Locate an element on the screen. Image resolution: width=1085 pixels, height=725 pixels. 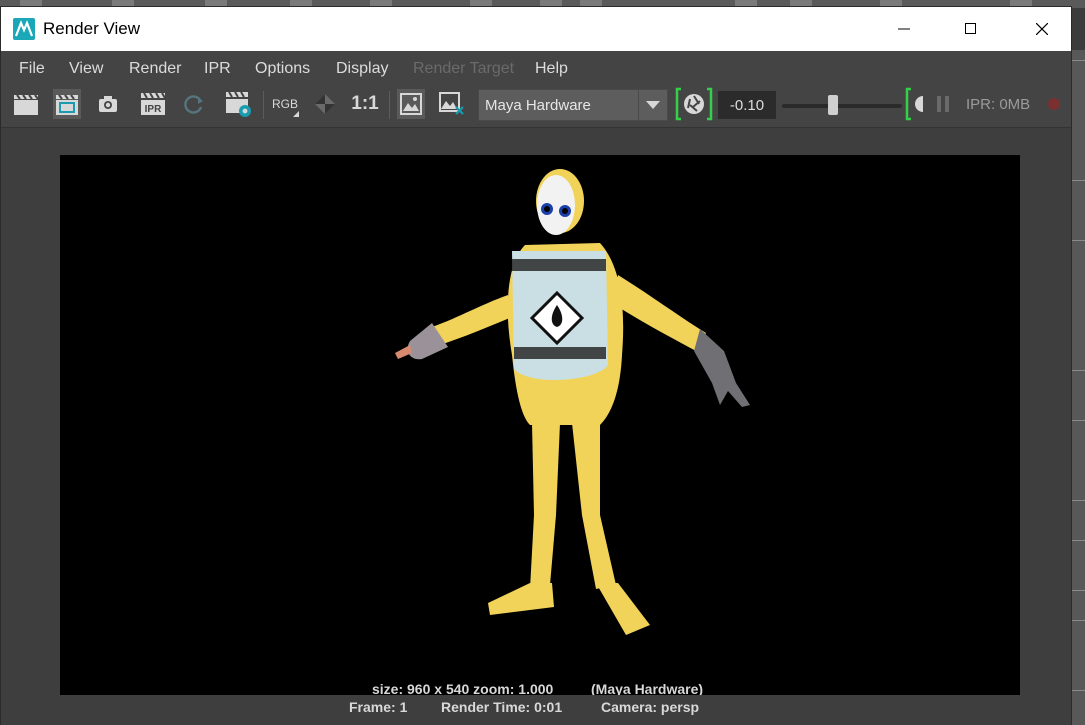
ipr-memory-label: IPR: 0MB is located at coordinates (998, 104).